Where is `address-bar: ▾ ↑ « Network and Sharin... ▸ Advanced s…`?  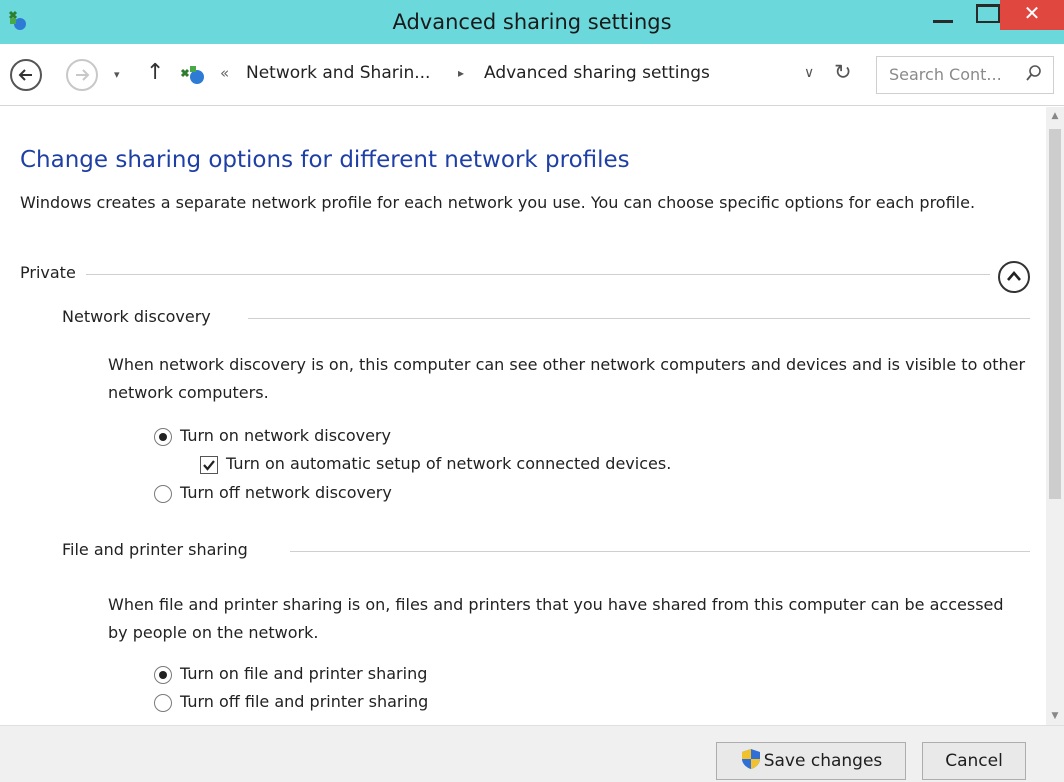
address-bar: ▾ ↑ « Network and Sharin... ▸ Advanced s… is located at coordinates (532, 75).